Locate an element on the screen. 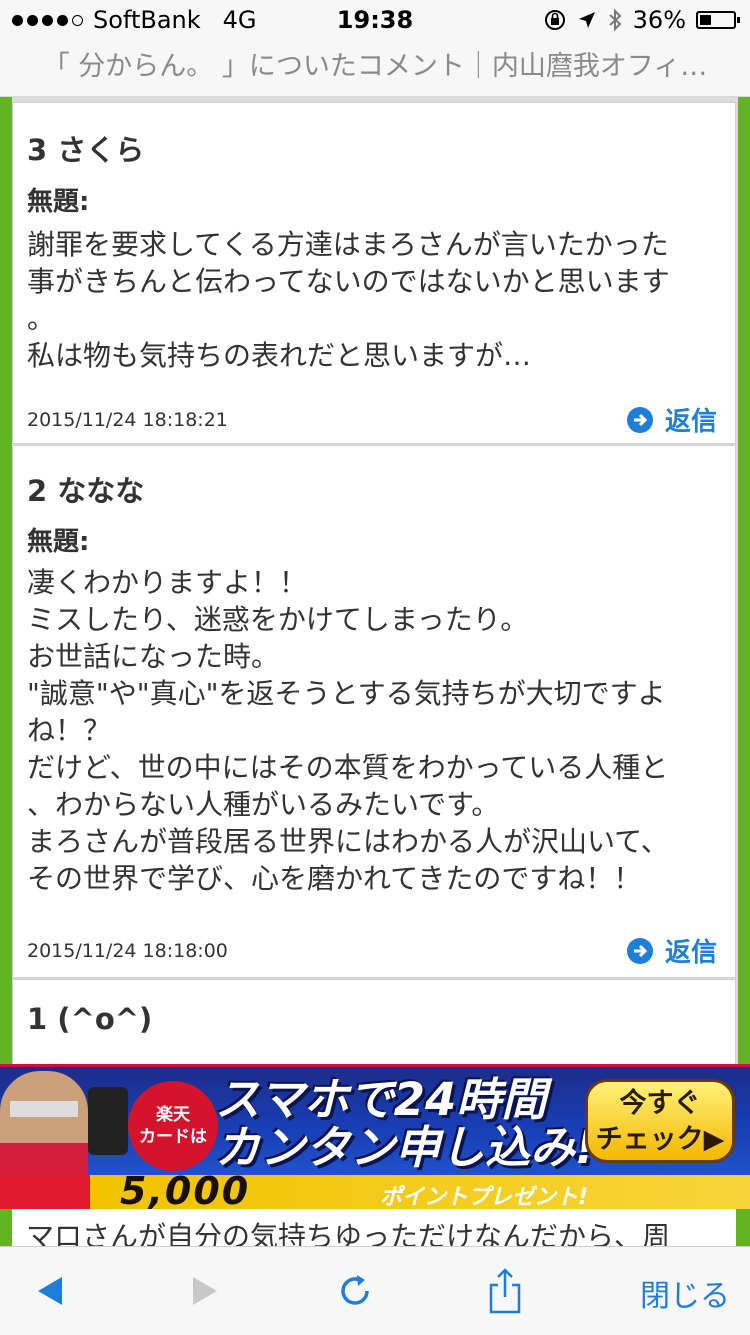  status-bar: SoftBank 4G 19:38 36% is located at coordinates (375, 20).